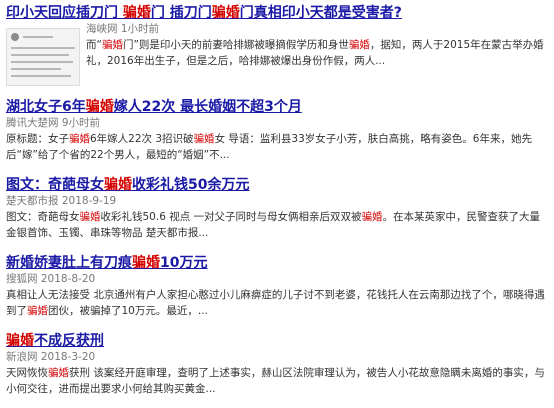 The width and height of the screenshot is (554, 408). I want to click on result-title-2: 湖北女子6年骗婚嫁人22次 最长婚姻不超3个月, so click(278, 107).